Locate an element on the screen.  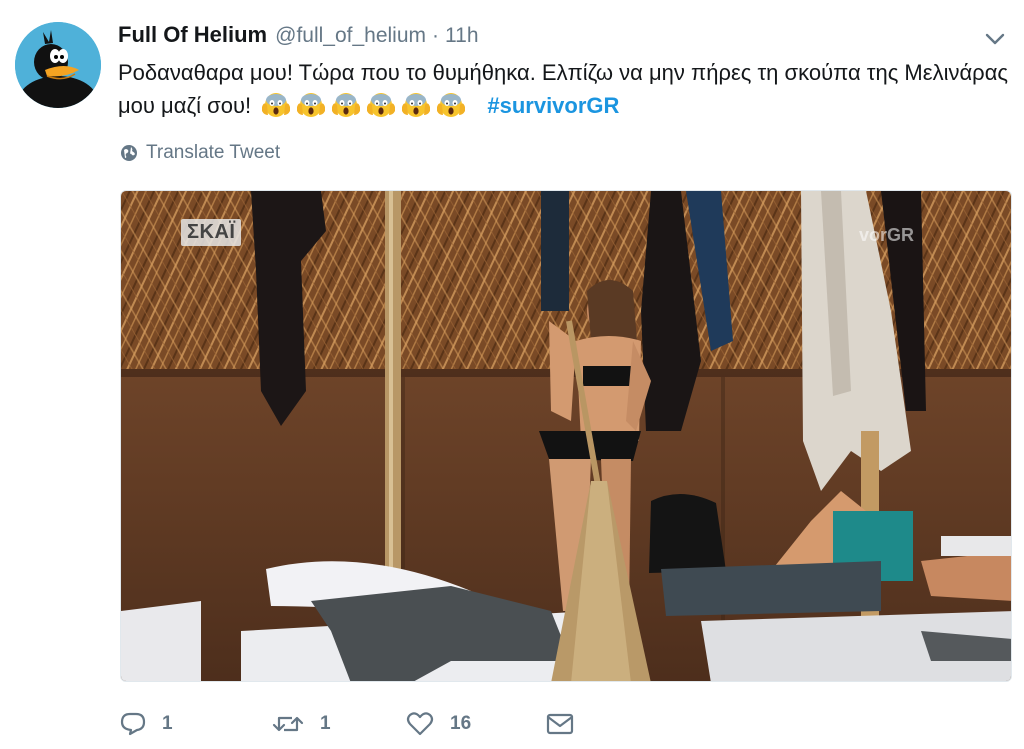
tweet-actions: 1 1 16 is located at coordinates (347, 724).